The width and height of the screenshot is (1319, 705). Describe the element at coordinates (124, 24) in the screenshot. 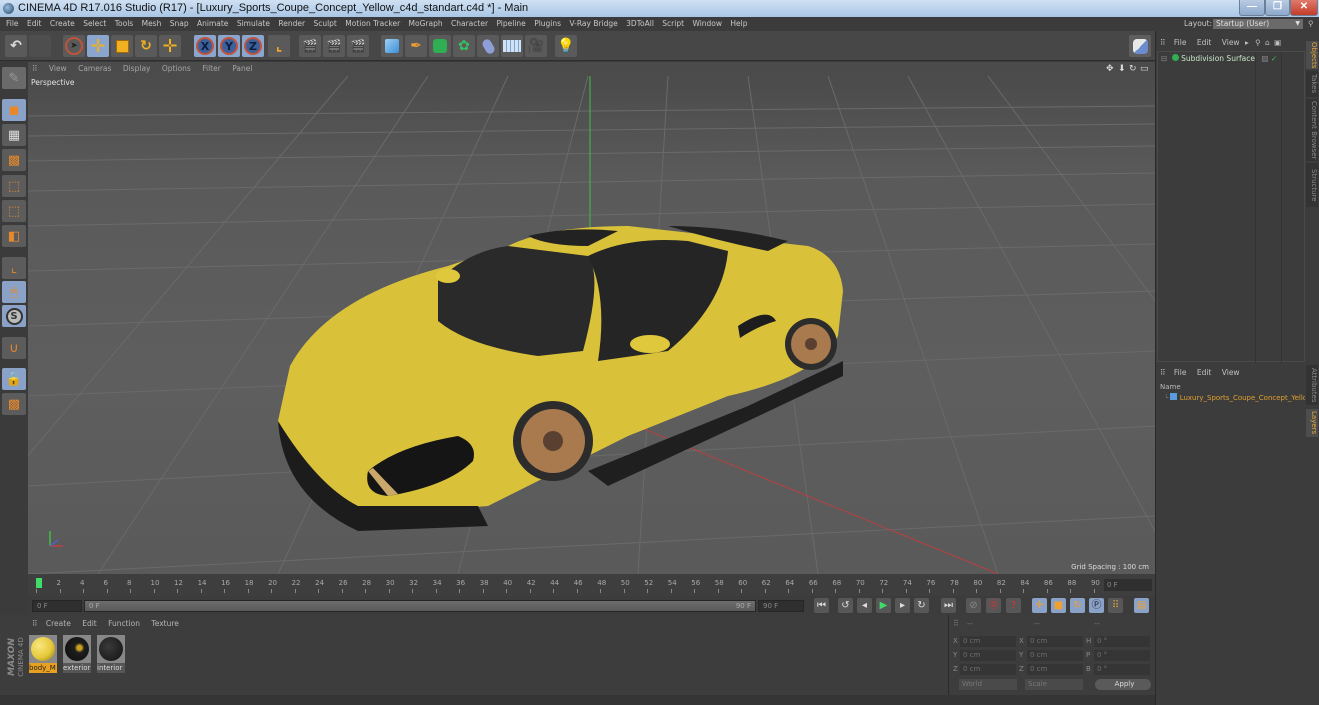

I see `menu-tools: Tools` at that location.